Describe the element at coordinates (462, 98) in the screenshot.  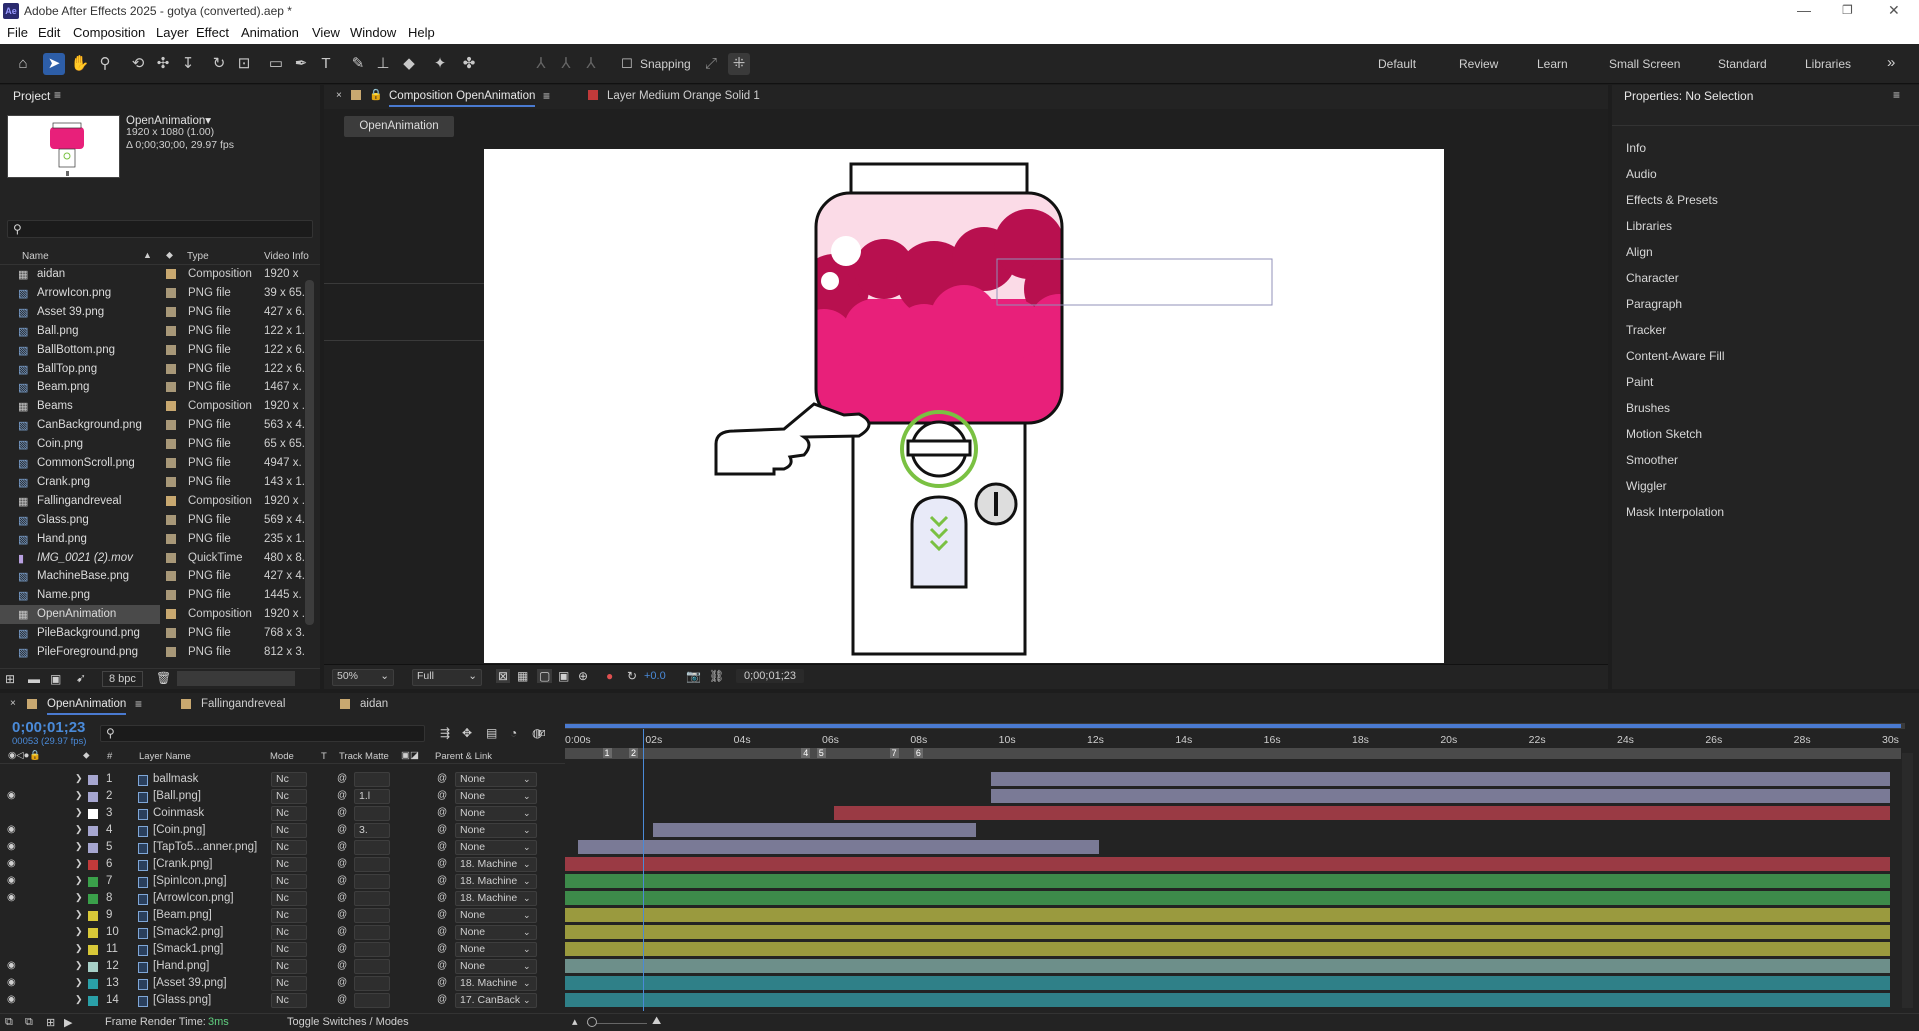
I see `tab-composition: Composition OpenAnimation` at that location.